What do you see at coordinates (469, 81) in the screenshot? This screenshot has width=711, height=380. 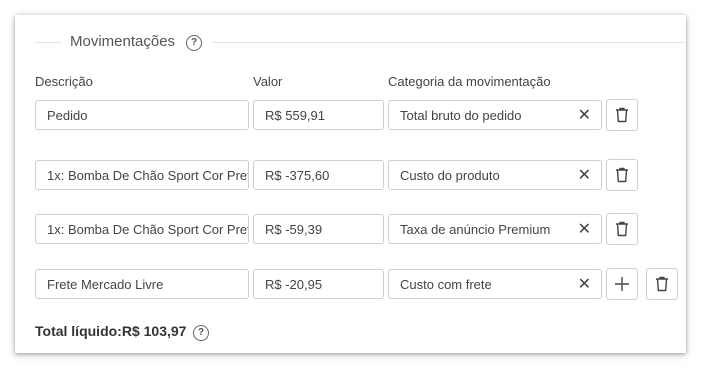 I see `column-header-categoria: Categoria da movimentação` at bounding box center [469, 81].